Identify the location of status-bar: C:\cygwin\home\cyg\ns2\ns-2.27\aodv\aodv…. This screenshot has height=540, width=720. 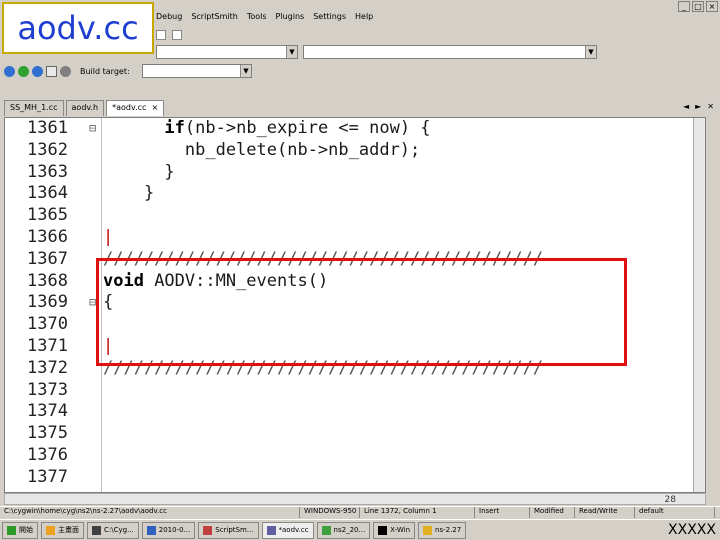
(360, 512).